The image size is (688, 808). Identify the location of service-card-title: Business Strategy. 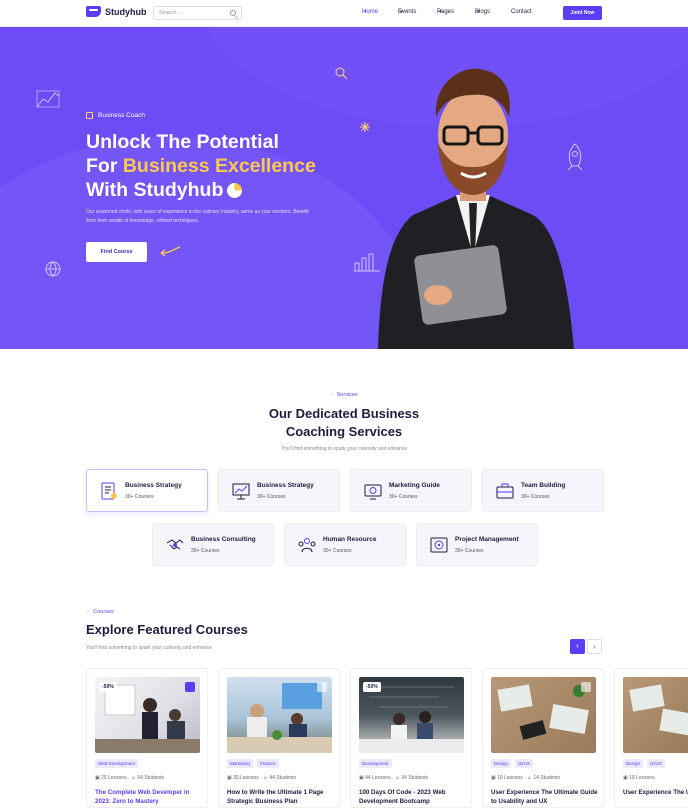
(153, 485).